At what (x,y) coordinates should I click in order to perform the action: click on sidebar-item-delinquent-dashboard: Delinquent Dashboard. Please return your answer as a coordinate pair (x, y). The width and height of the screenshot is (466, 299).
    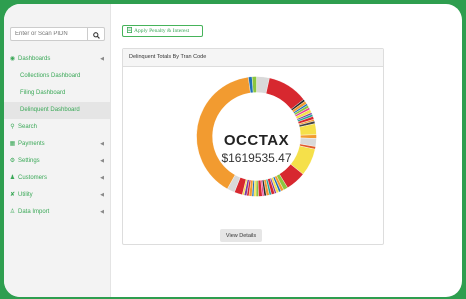
    Looking at the image, I should click on (57, 110).